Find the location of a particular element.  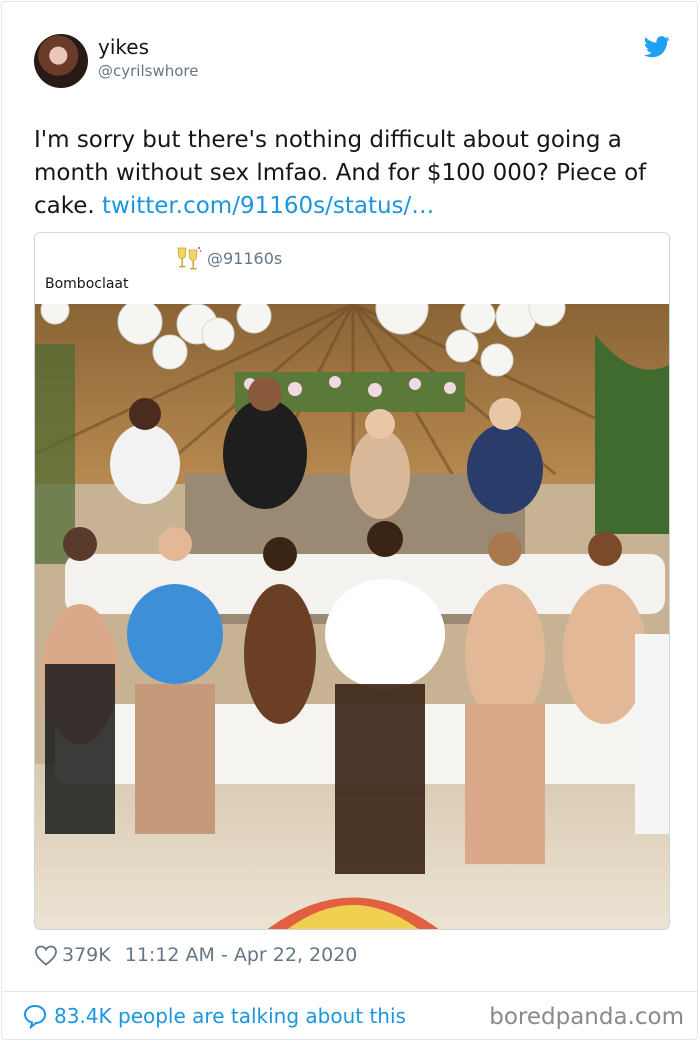

quoted-name: Bomboclaat is located at coordinates (87, 284).